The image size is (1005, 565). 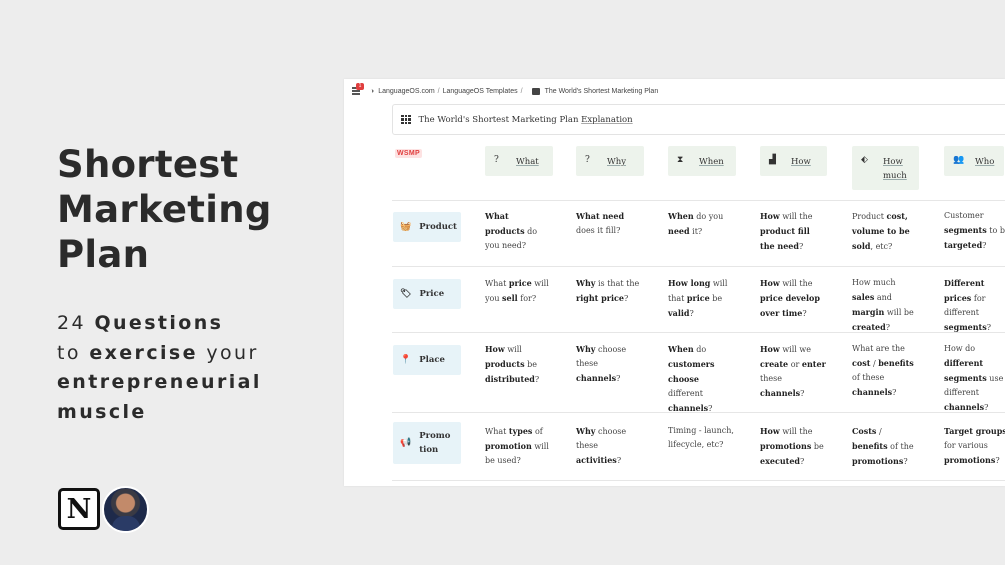 I want to click on subtitle-word: Questions, so click(x=159, y=323).